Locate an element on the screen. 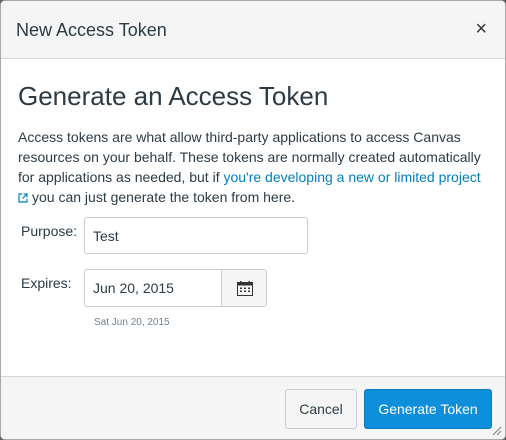  date-picker-button is located at coordinates (244, 288).